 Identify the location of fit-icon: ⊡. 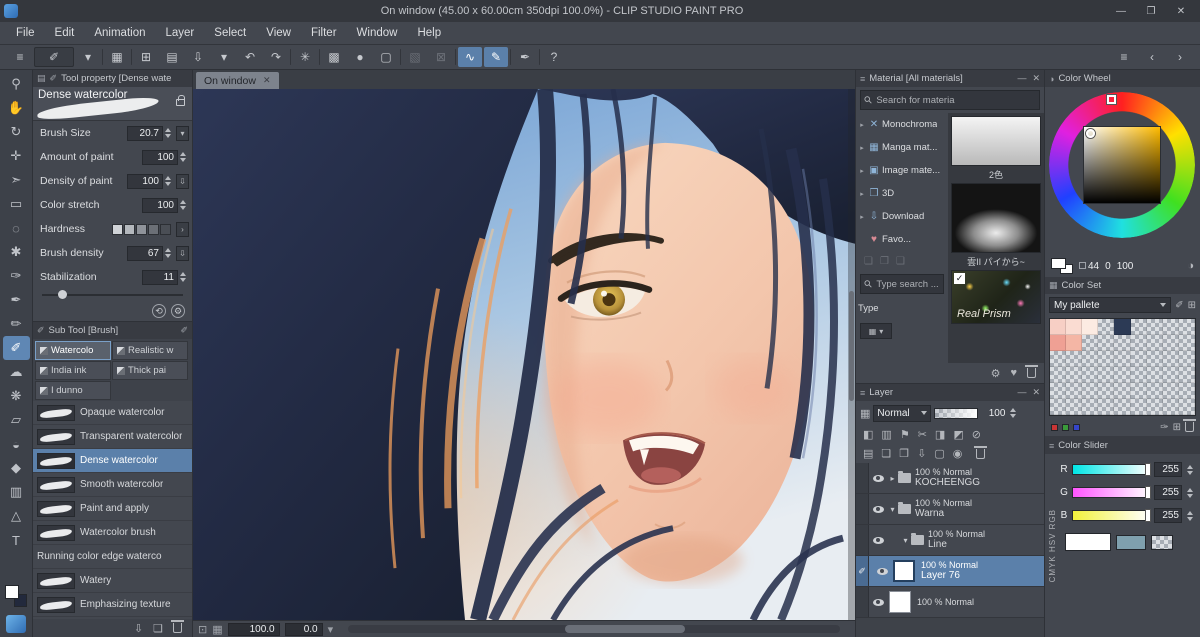
(202, 629).